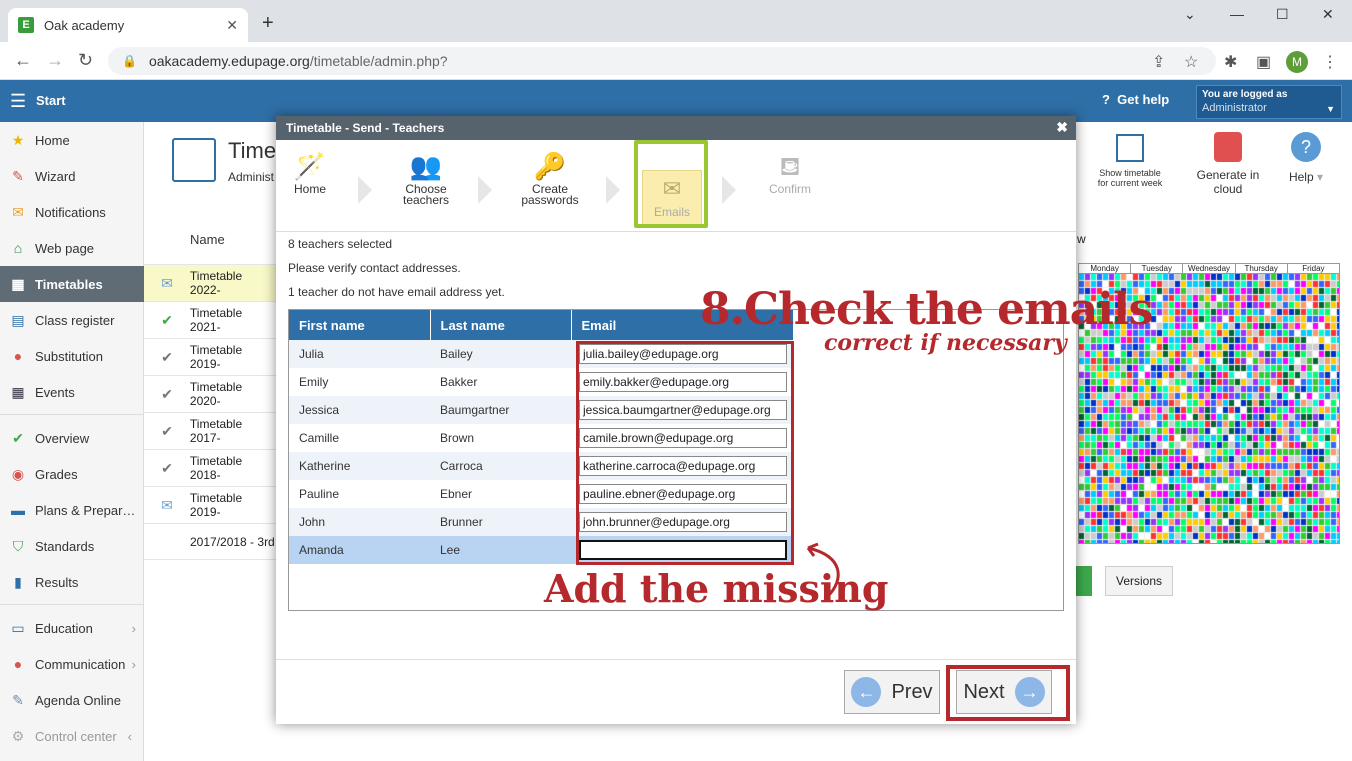 This screenshot has width=1352, height=761. I want to click on logged-as-dropdown: You are logged as Administrator ▼, so click(1269, 102).